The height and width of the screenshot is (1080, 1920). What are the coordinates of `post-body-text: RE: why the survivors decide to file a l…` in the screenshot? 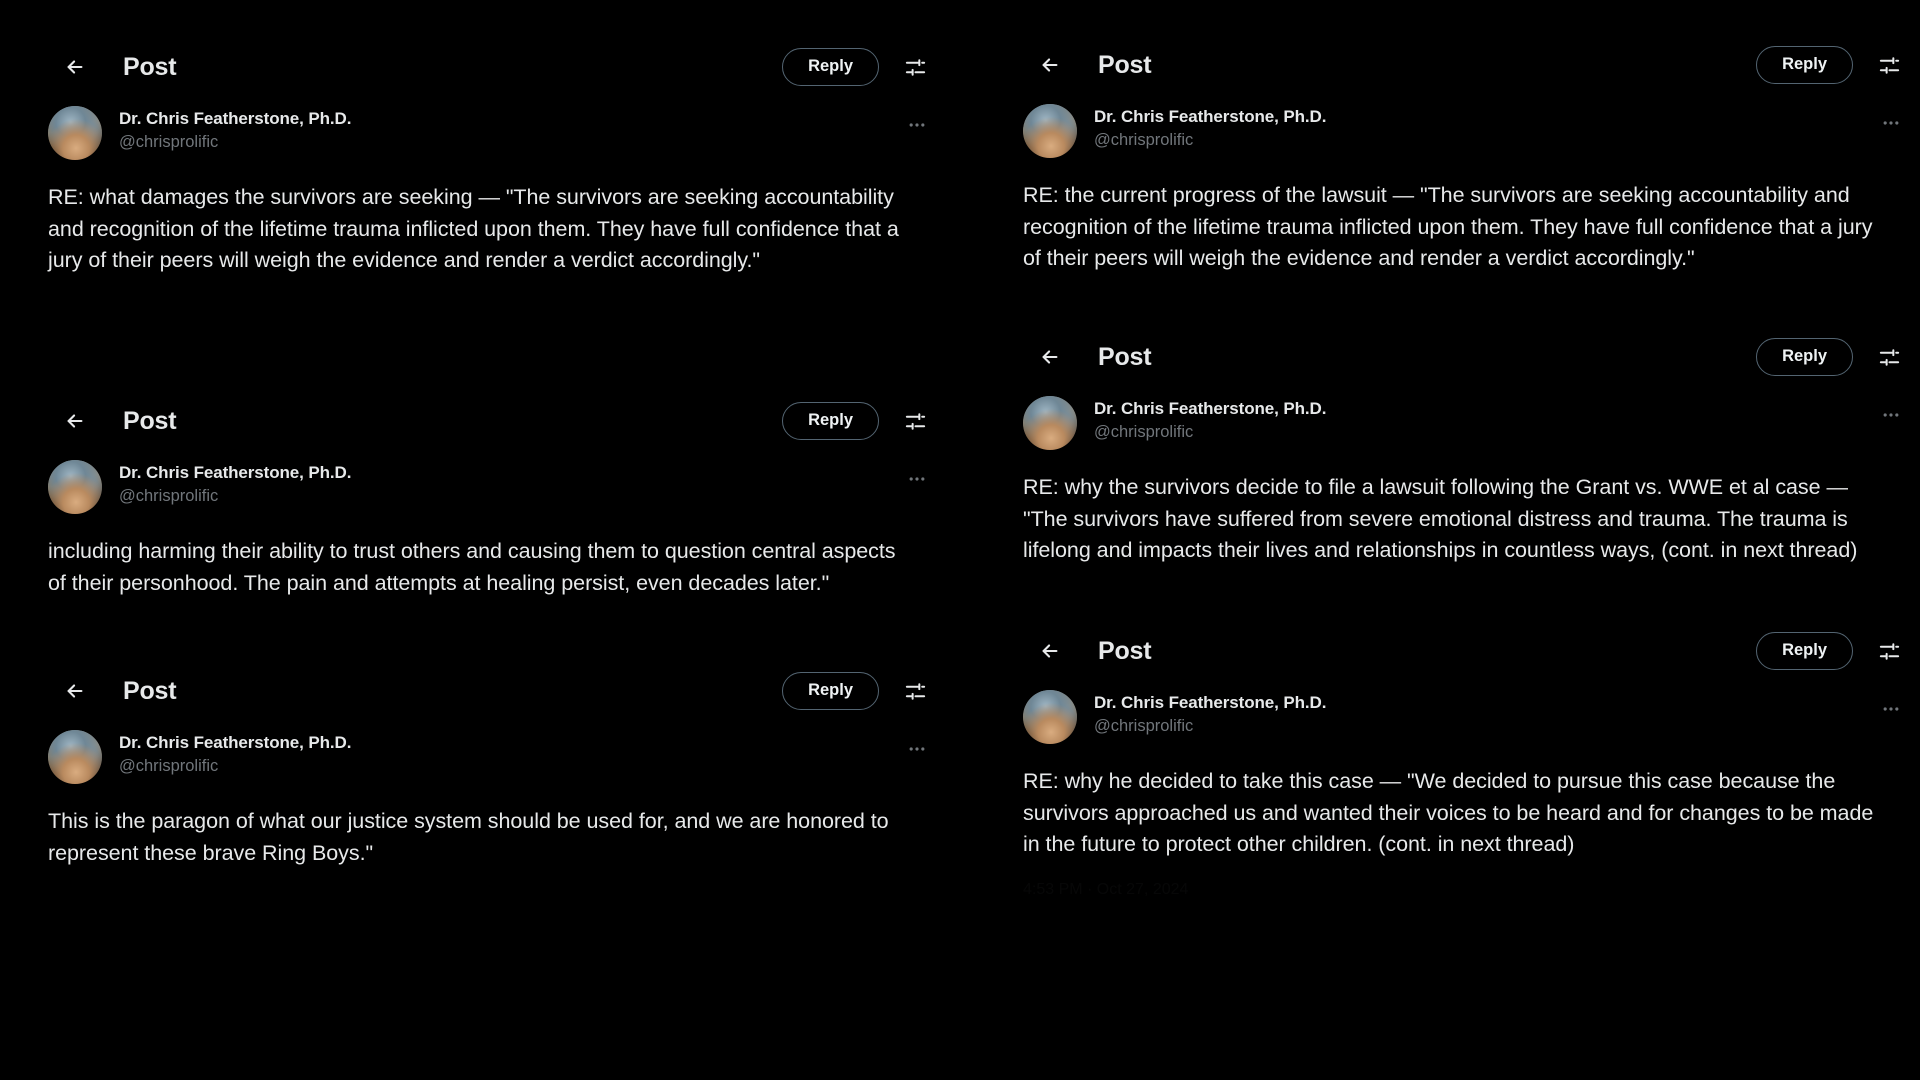 It's located at (1440, 519).